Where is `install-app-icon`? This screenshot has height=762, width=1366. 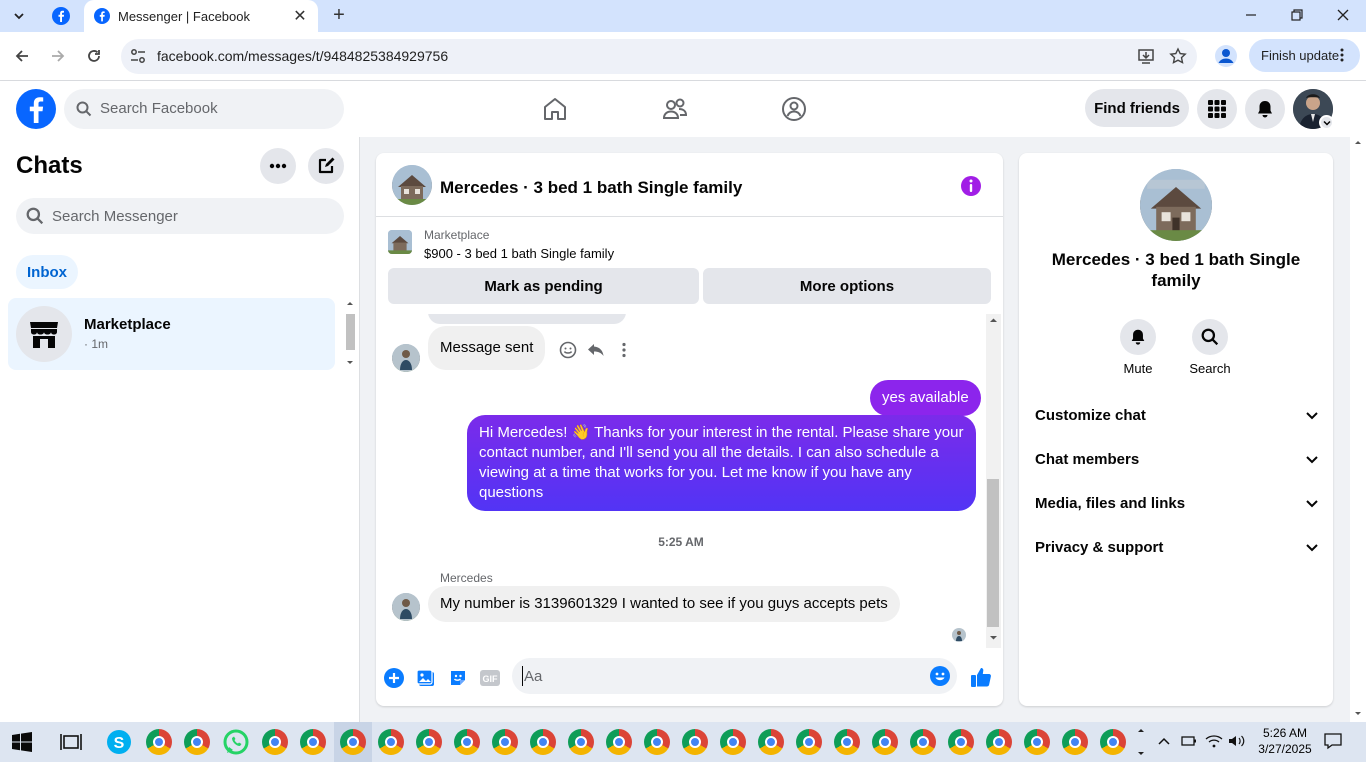
install-app-icon is located at coordinates (1146, 56).